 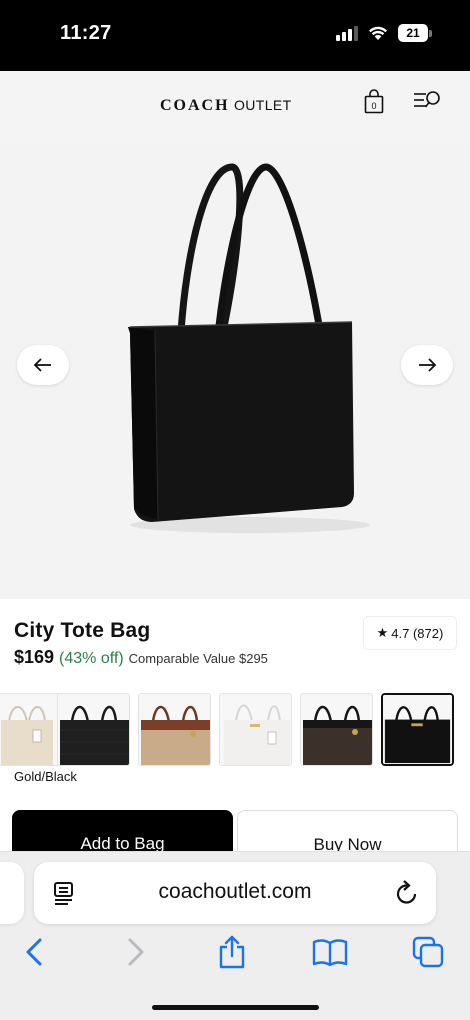 I want to click on chevron-right-icon, so click(x=136, y=952).